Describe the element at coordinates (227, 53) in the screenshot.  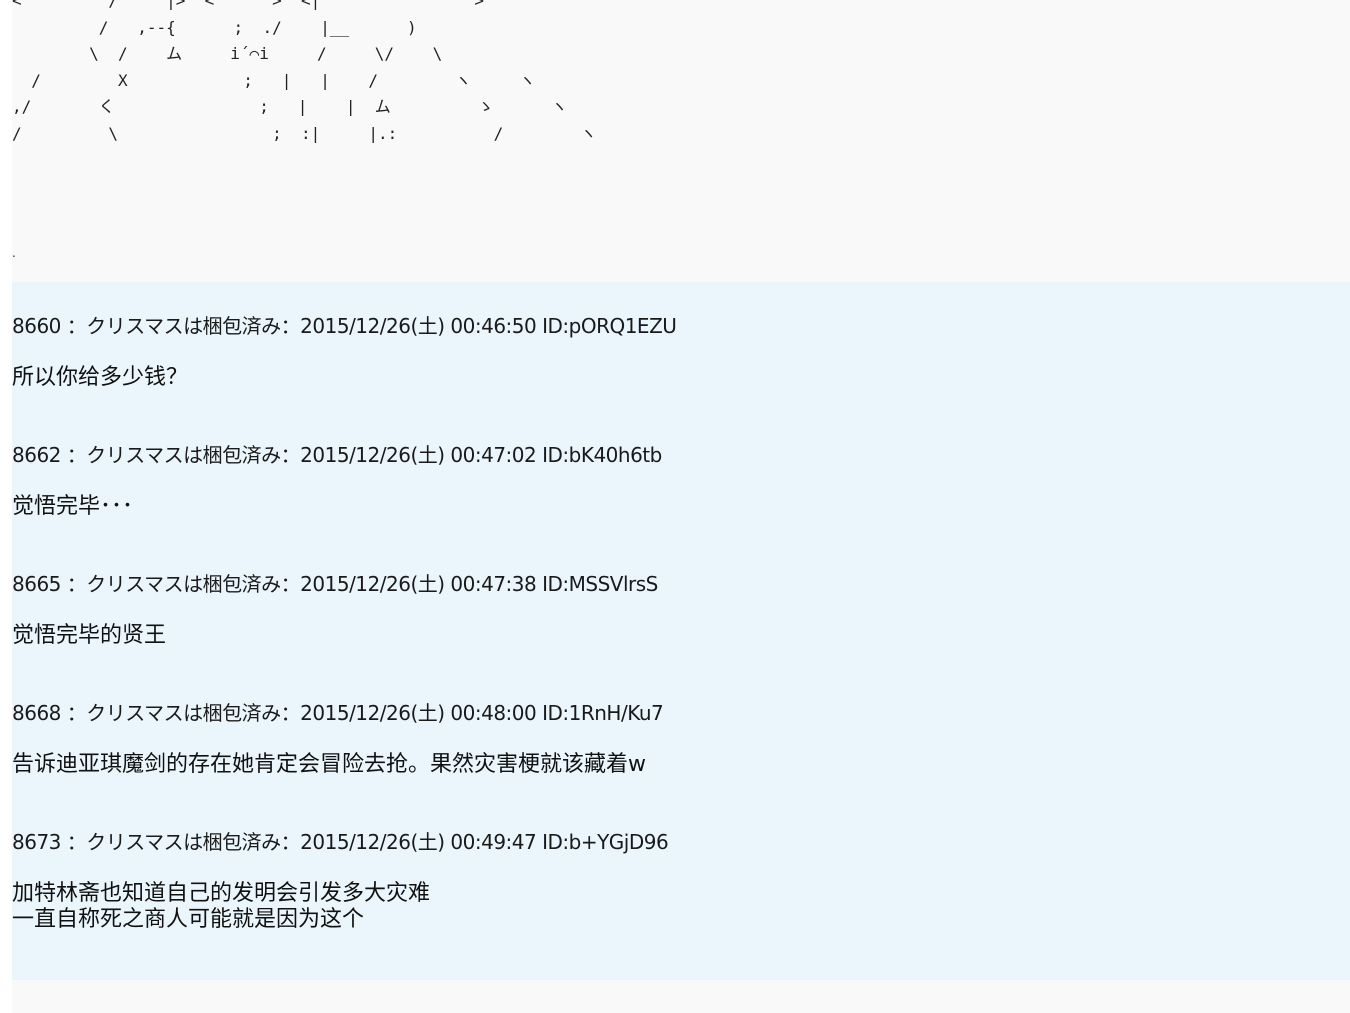
I see `ascii-art-line: \ / ム i´⌒i / \/ \` at that location.